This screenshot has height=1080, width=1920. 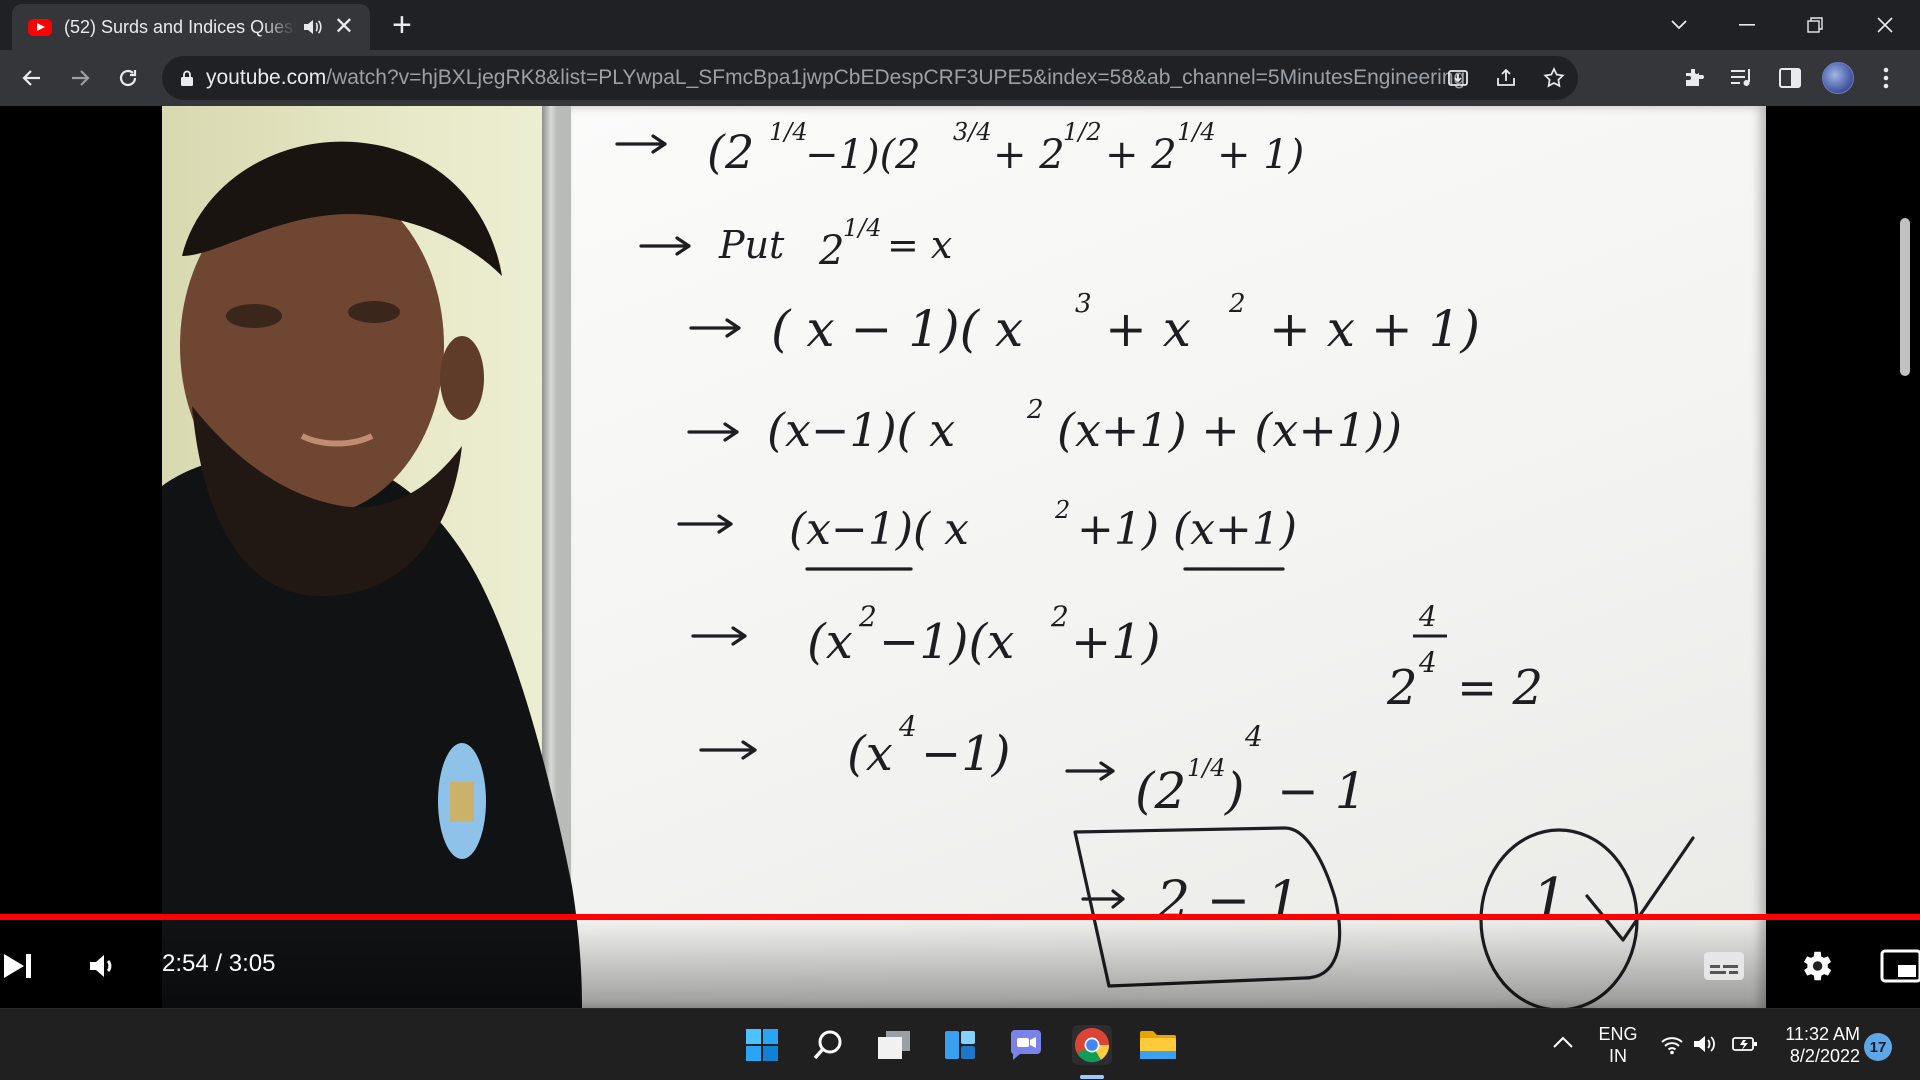 I want to click on page-scrollbar, so click(x=1905, y=297).